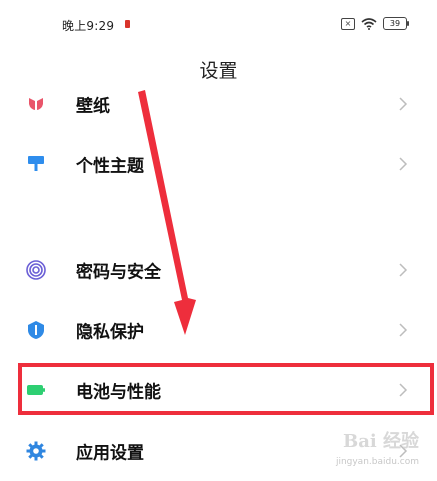 This screenshot has height=481, width=437. Describe the element at coordinates (218, 164) in the screenshot. I see `settings-item-theme: 个性主题` at that location.